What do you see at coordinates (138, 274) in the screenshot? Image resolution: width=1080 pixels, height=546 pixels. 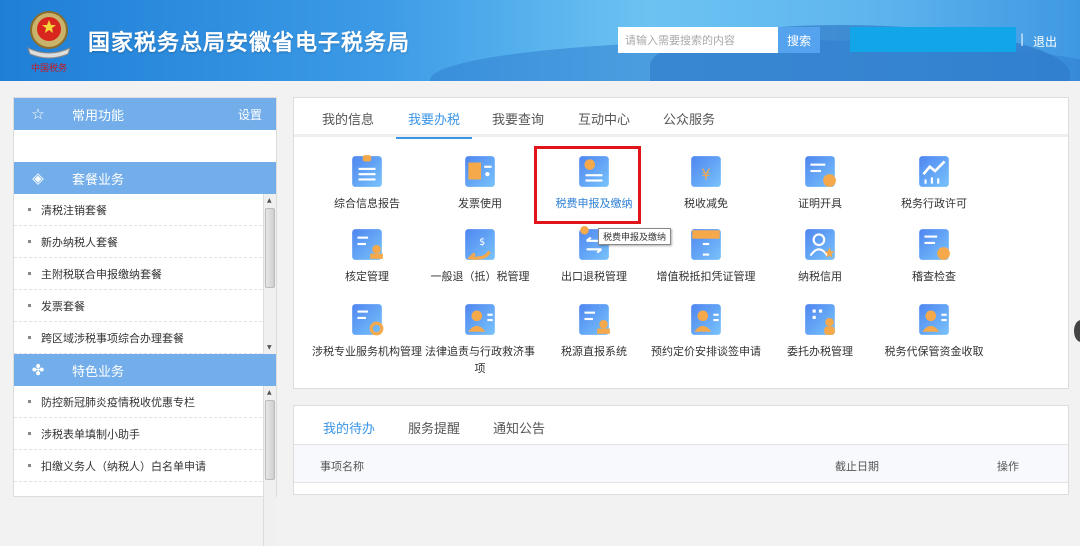 I see `list-item: 主附税联合申报缴纳套餐` at bounding box center [138, 274].